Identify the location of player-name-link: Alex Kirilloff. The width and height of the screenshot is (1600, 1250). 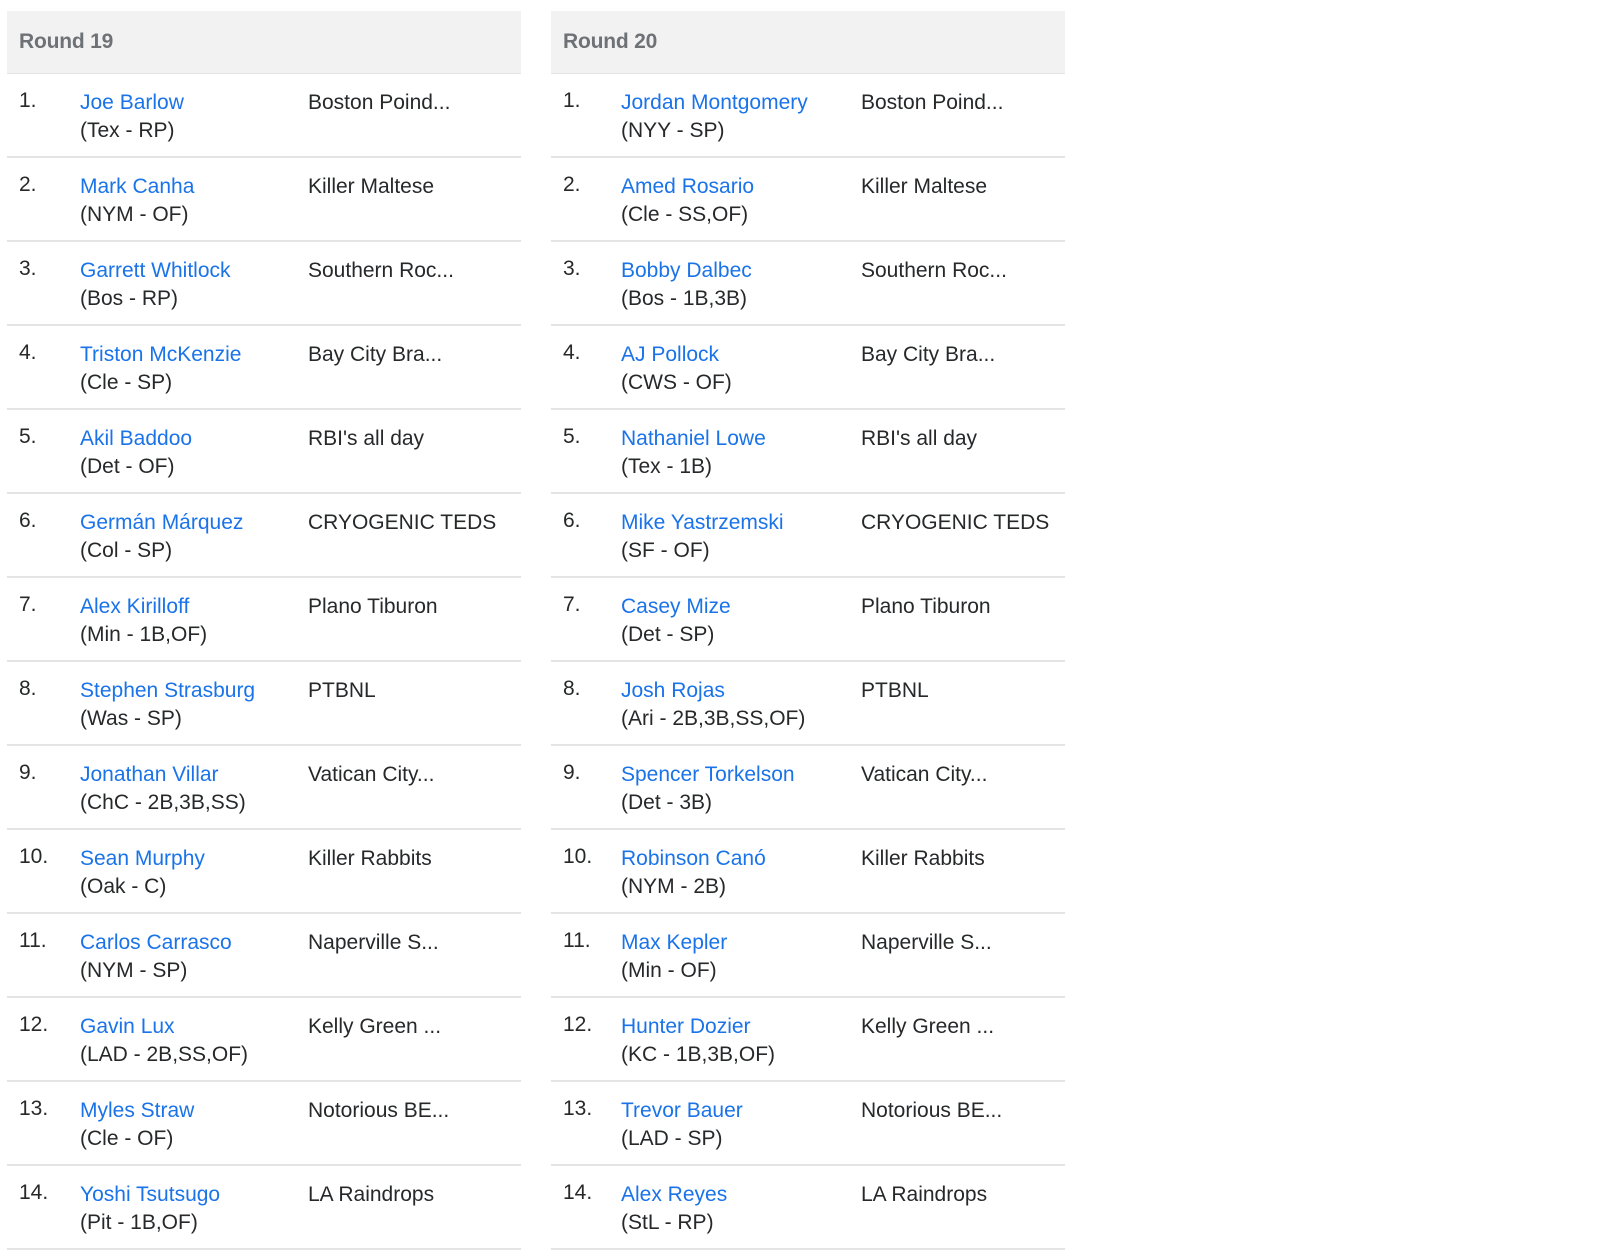
(143, 607).